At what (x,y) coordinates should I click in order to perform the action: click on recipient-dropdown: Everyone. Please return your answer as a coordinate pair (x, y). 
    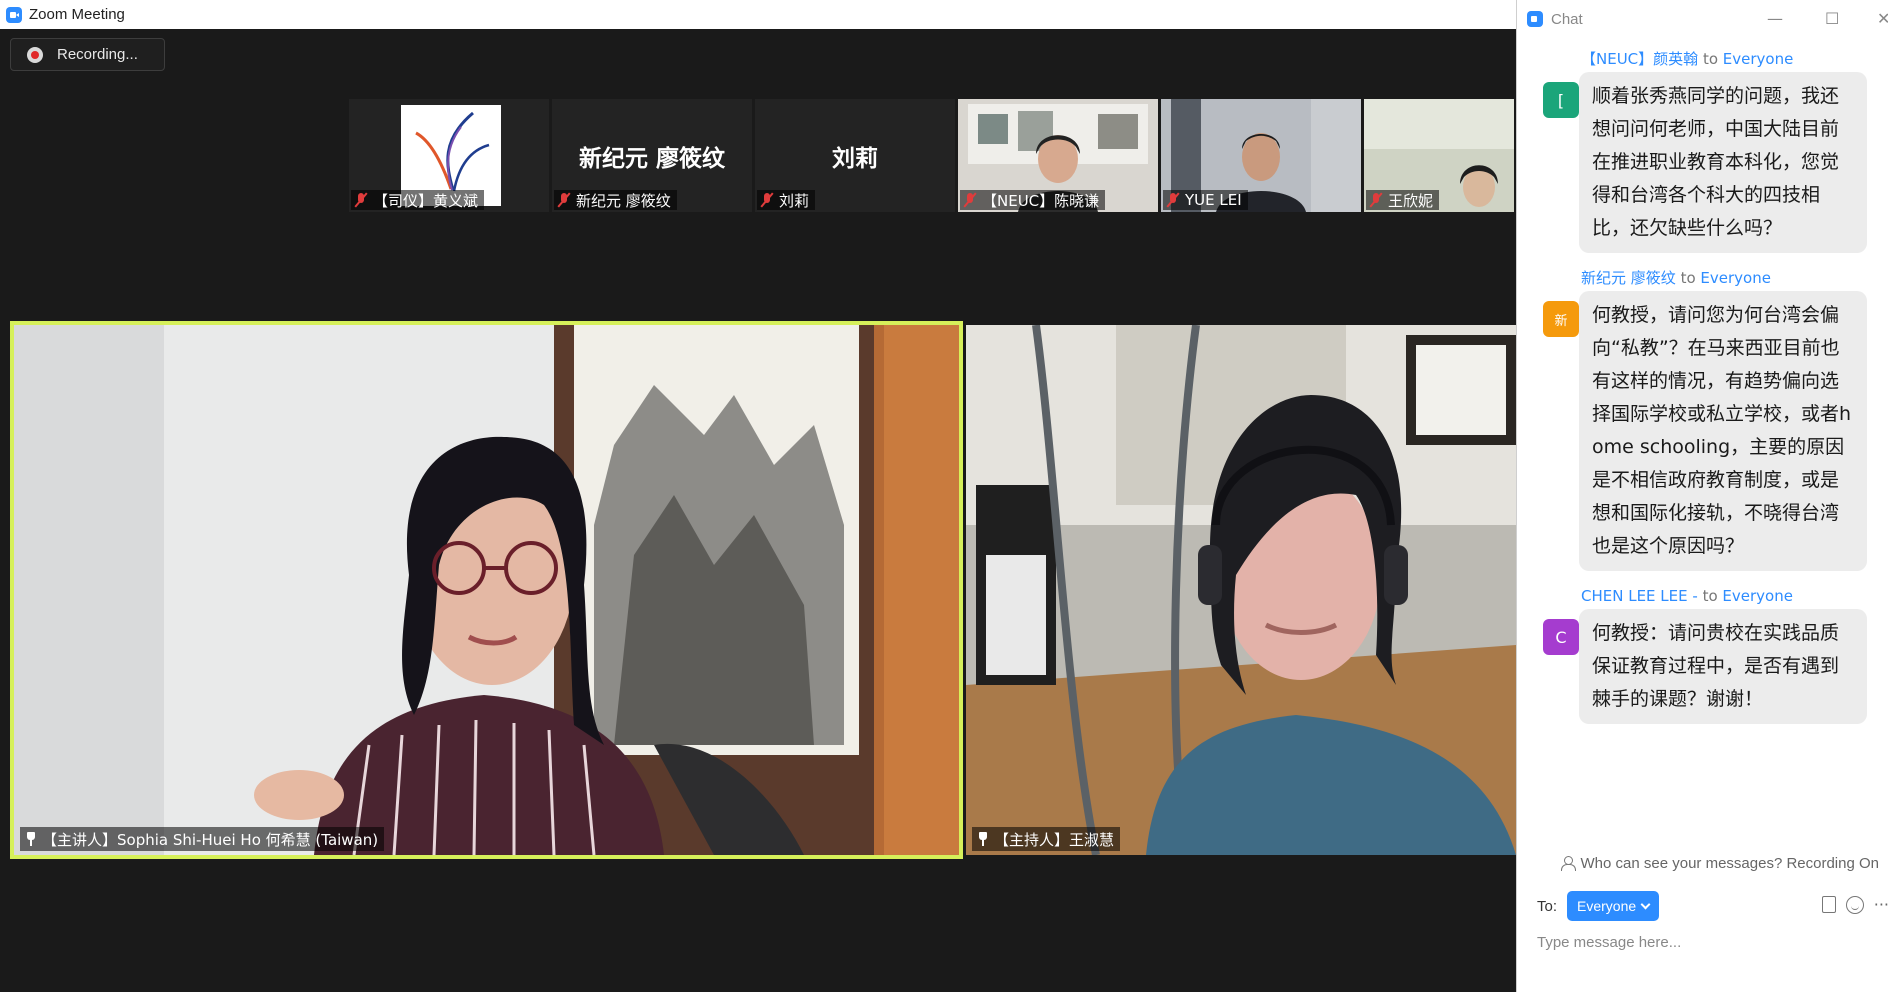
    Looking at the image, I should click on (1613, 906).